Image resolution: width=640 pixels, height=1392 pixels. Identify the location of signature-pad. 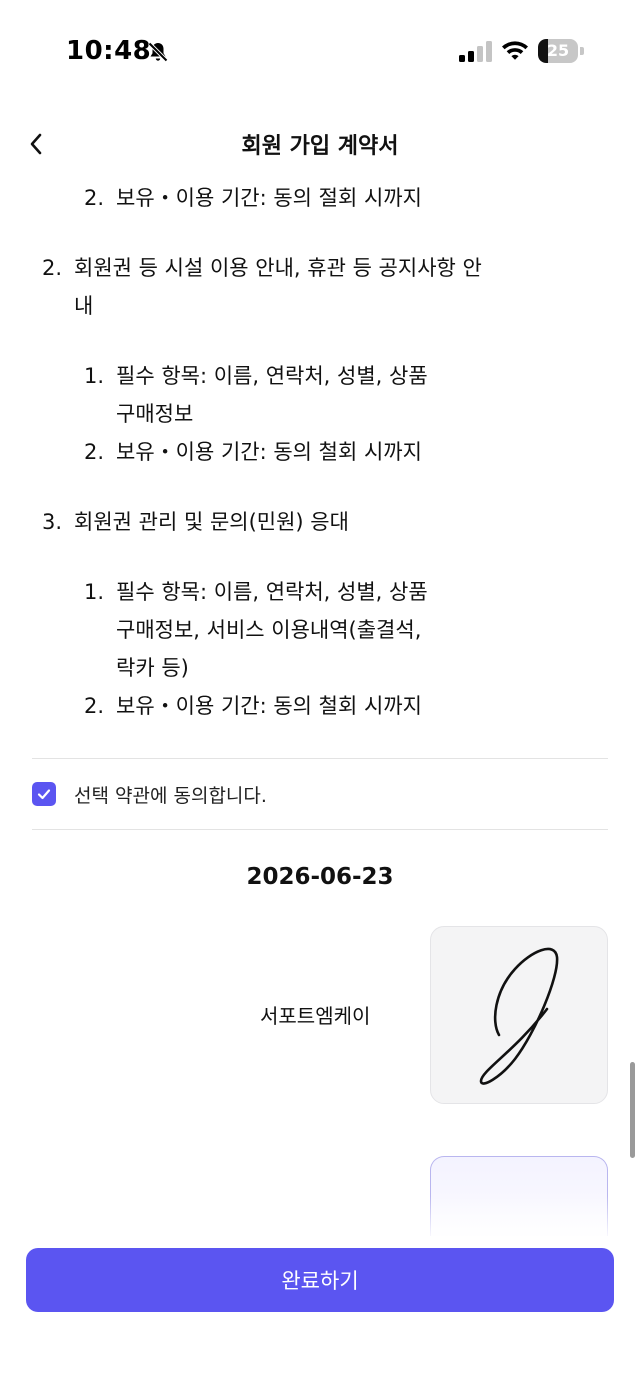
(519, 1015).